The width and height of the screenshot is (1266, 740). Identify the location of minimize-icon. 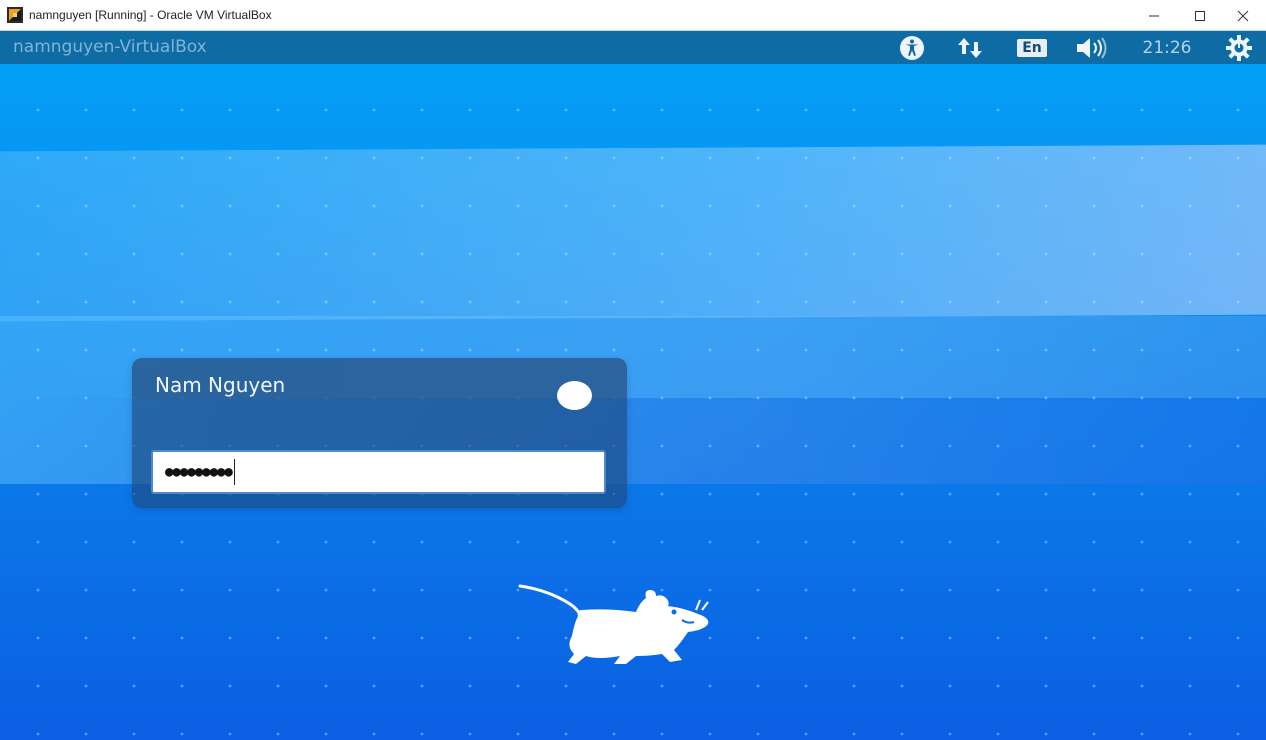
(1154, 15).